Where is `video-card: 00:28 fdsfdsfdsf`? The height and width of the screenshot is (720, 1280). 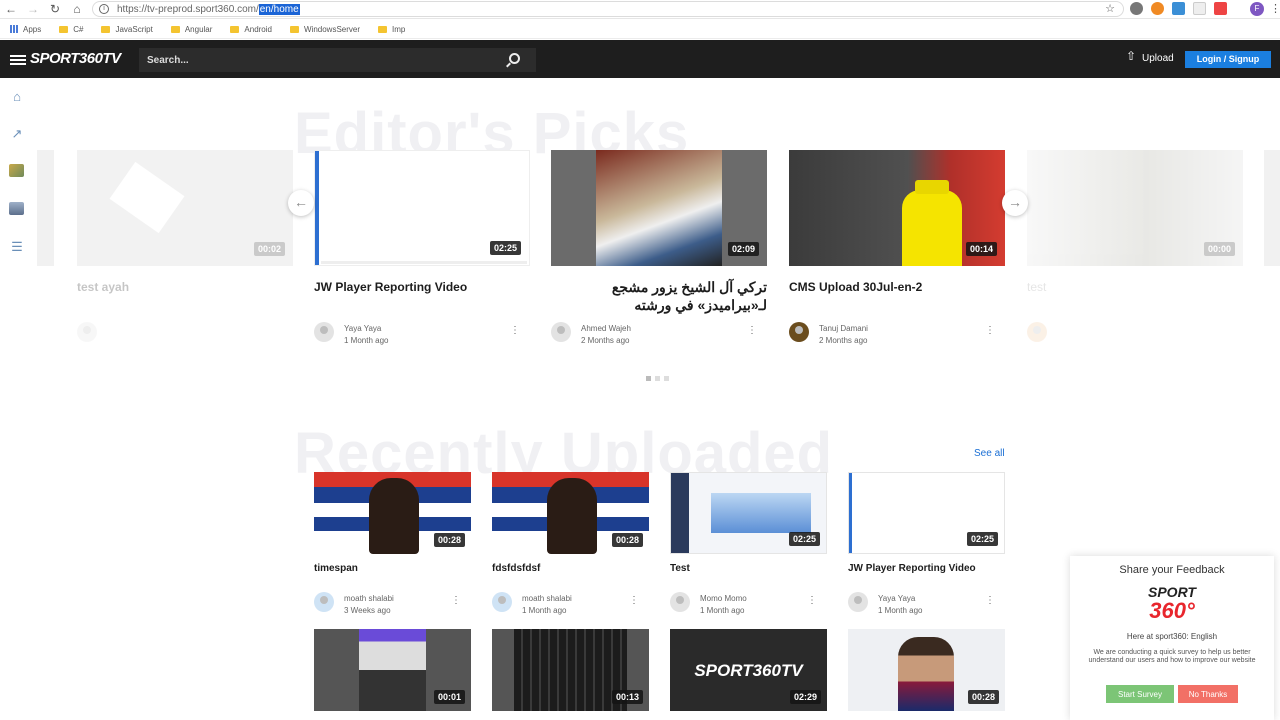
video-card: 00:28 fdsfdsfdsf is located at coordinates (570, 523).